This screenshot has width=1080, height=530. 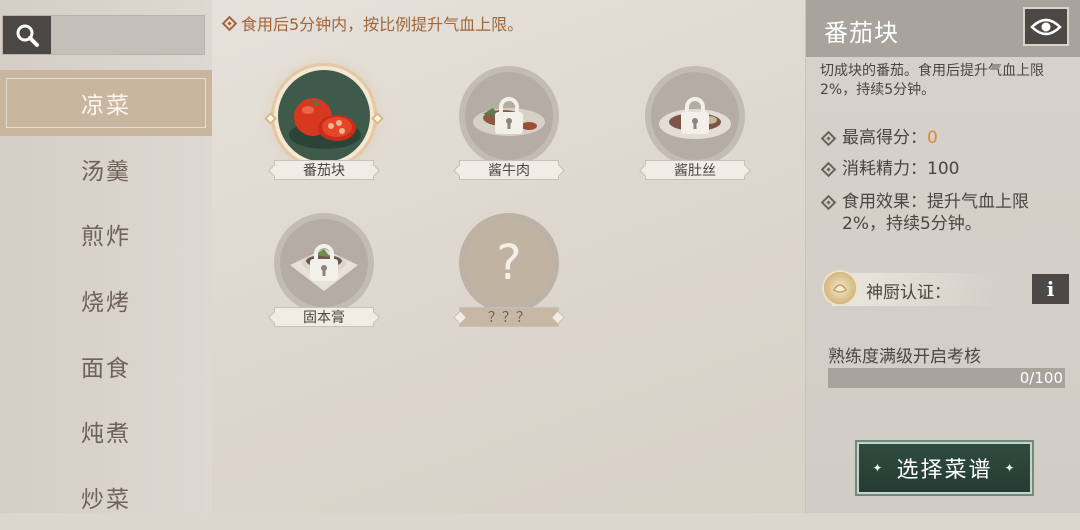 What do you see at coordinates (509, 317) in the screenshot?
I see `dish-label-unknown: ？？？` at bounding box center [509, 317].